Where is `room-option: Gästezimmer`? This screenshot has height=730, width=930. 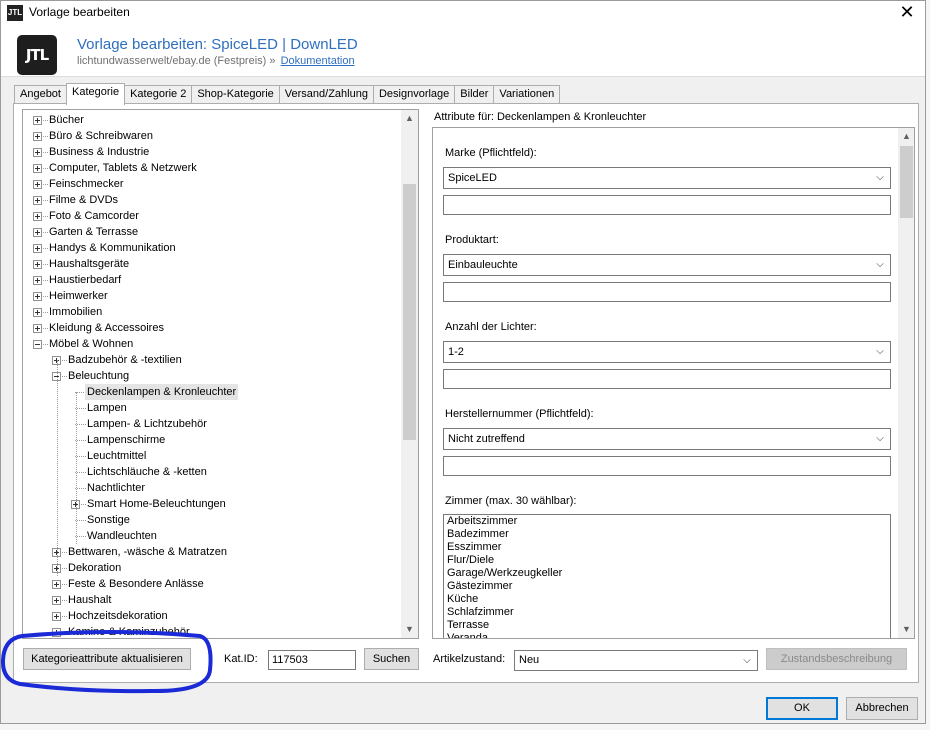 room-option: Gästezimmer is located at coordinates (667, 586).